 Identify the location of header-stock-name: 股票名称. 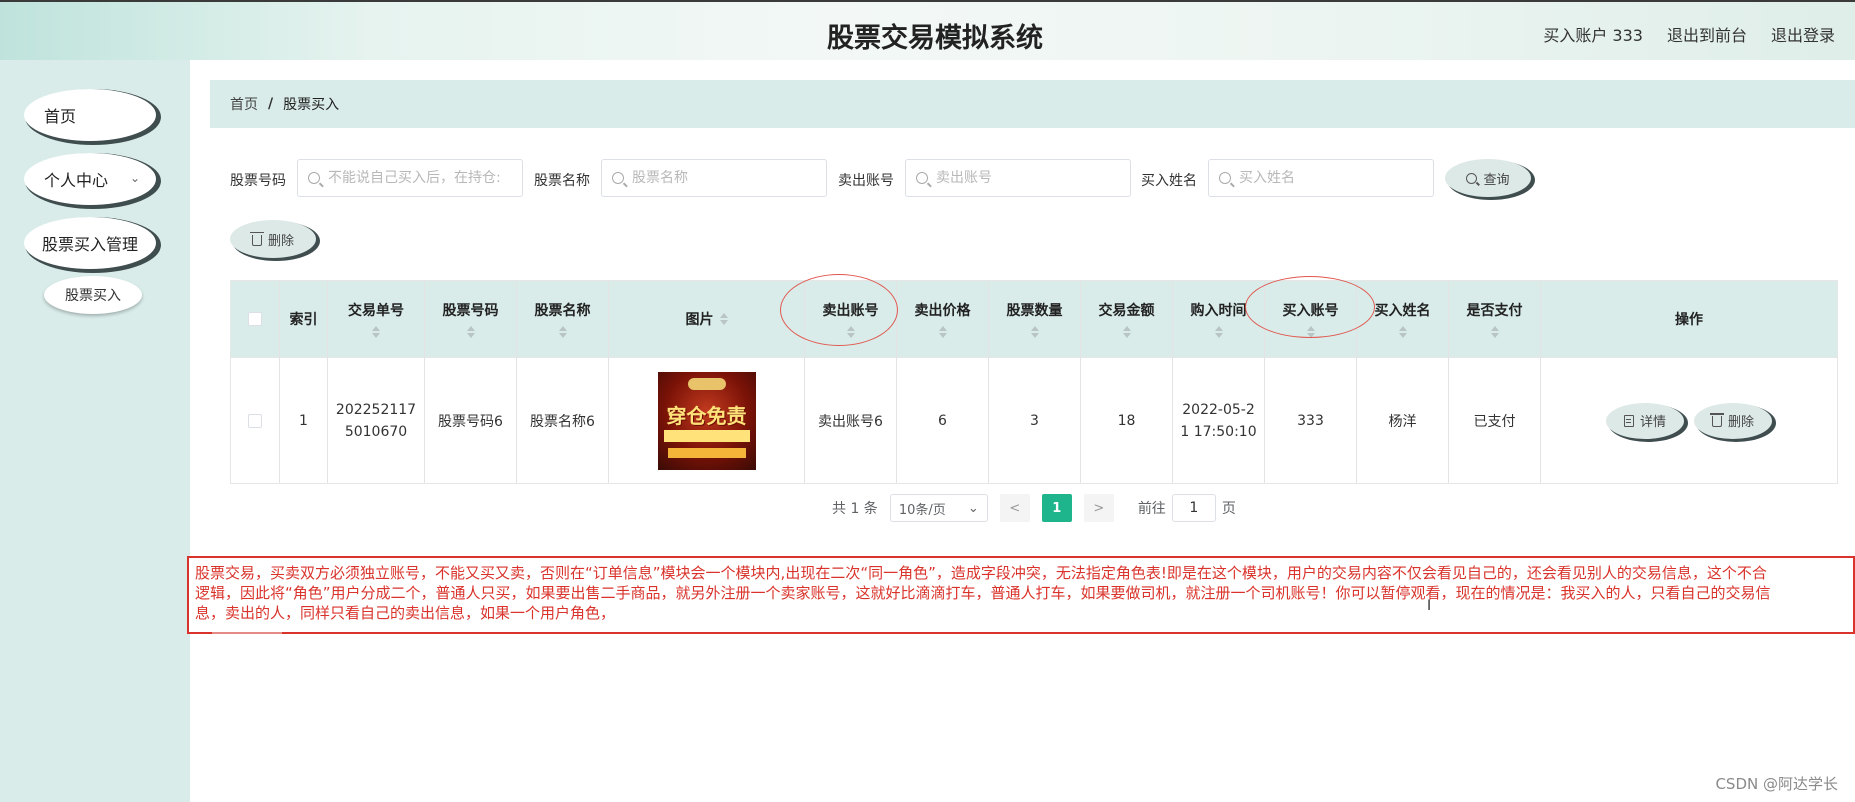
(563, 319).